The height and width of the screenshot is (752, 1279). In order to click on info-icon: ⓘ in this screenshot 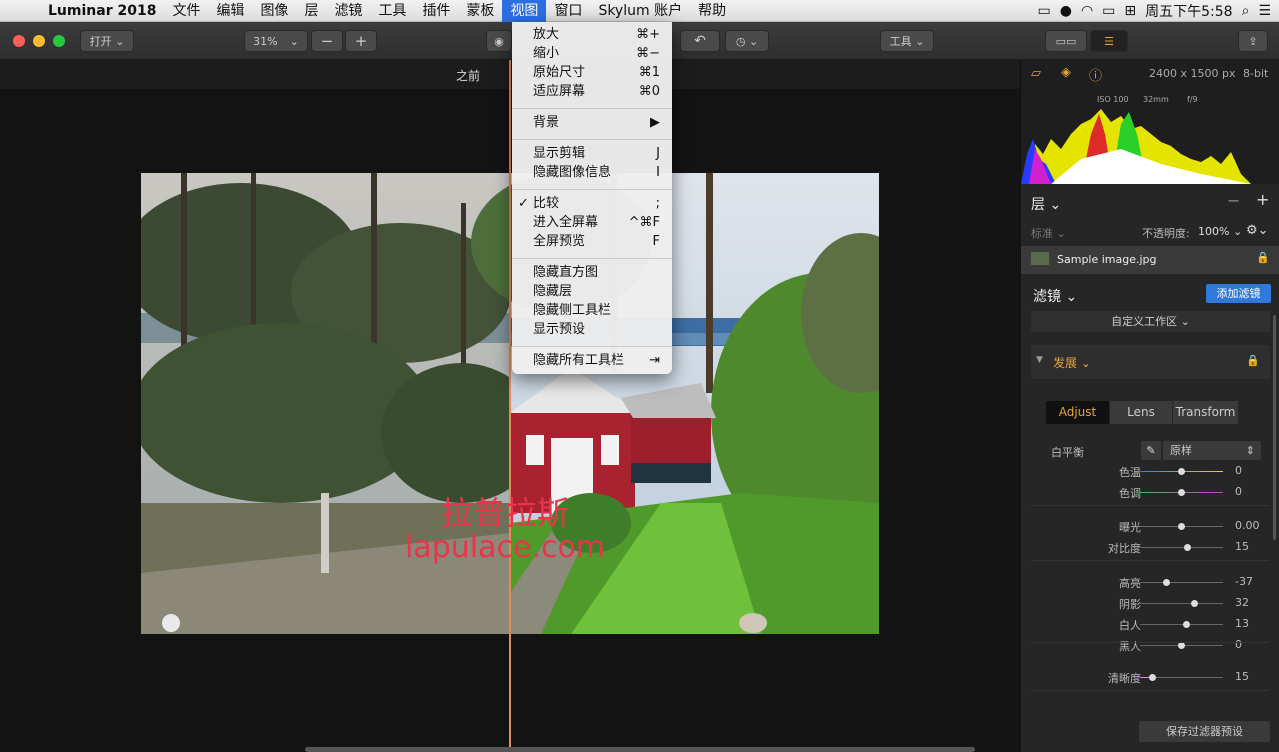, I will do `click(1095, 74)`.